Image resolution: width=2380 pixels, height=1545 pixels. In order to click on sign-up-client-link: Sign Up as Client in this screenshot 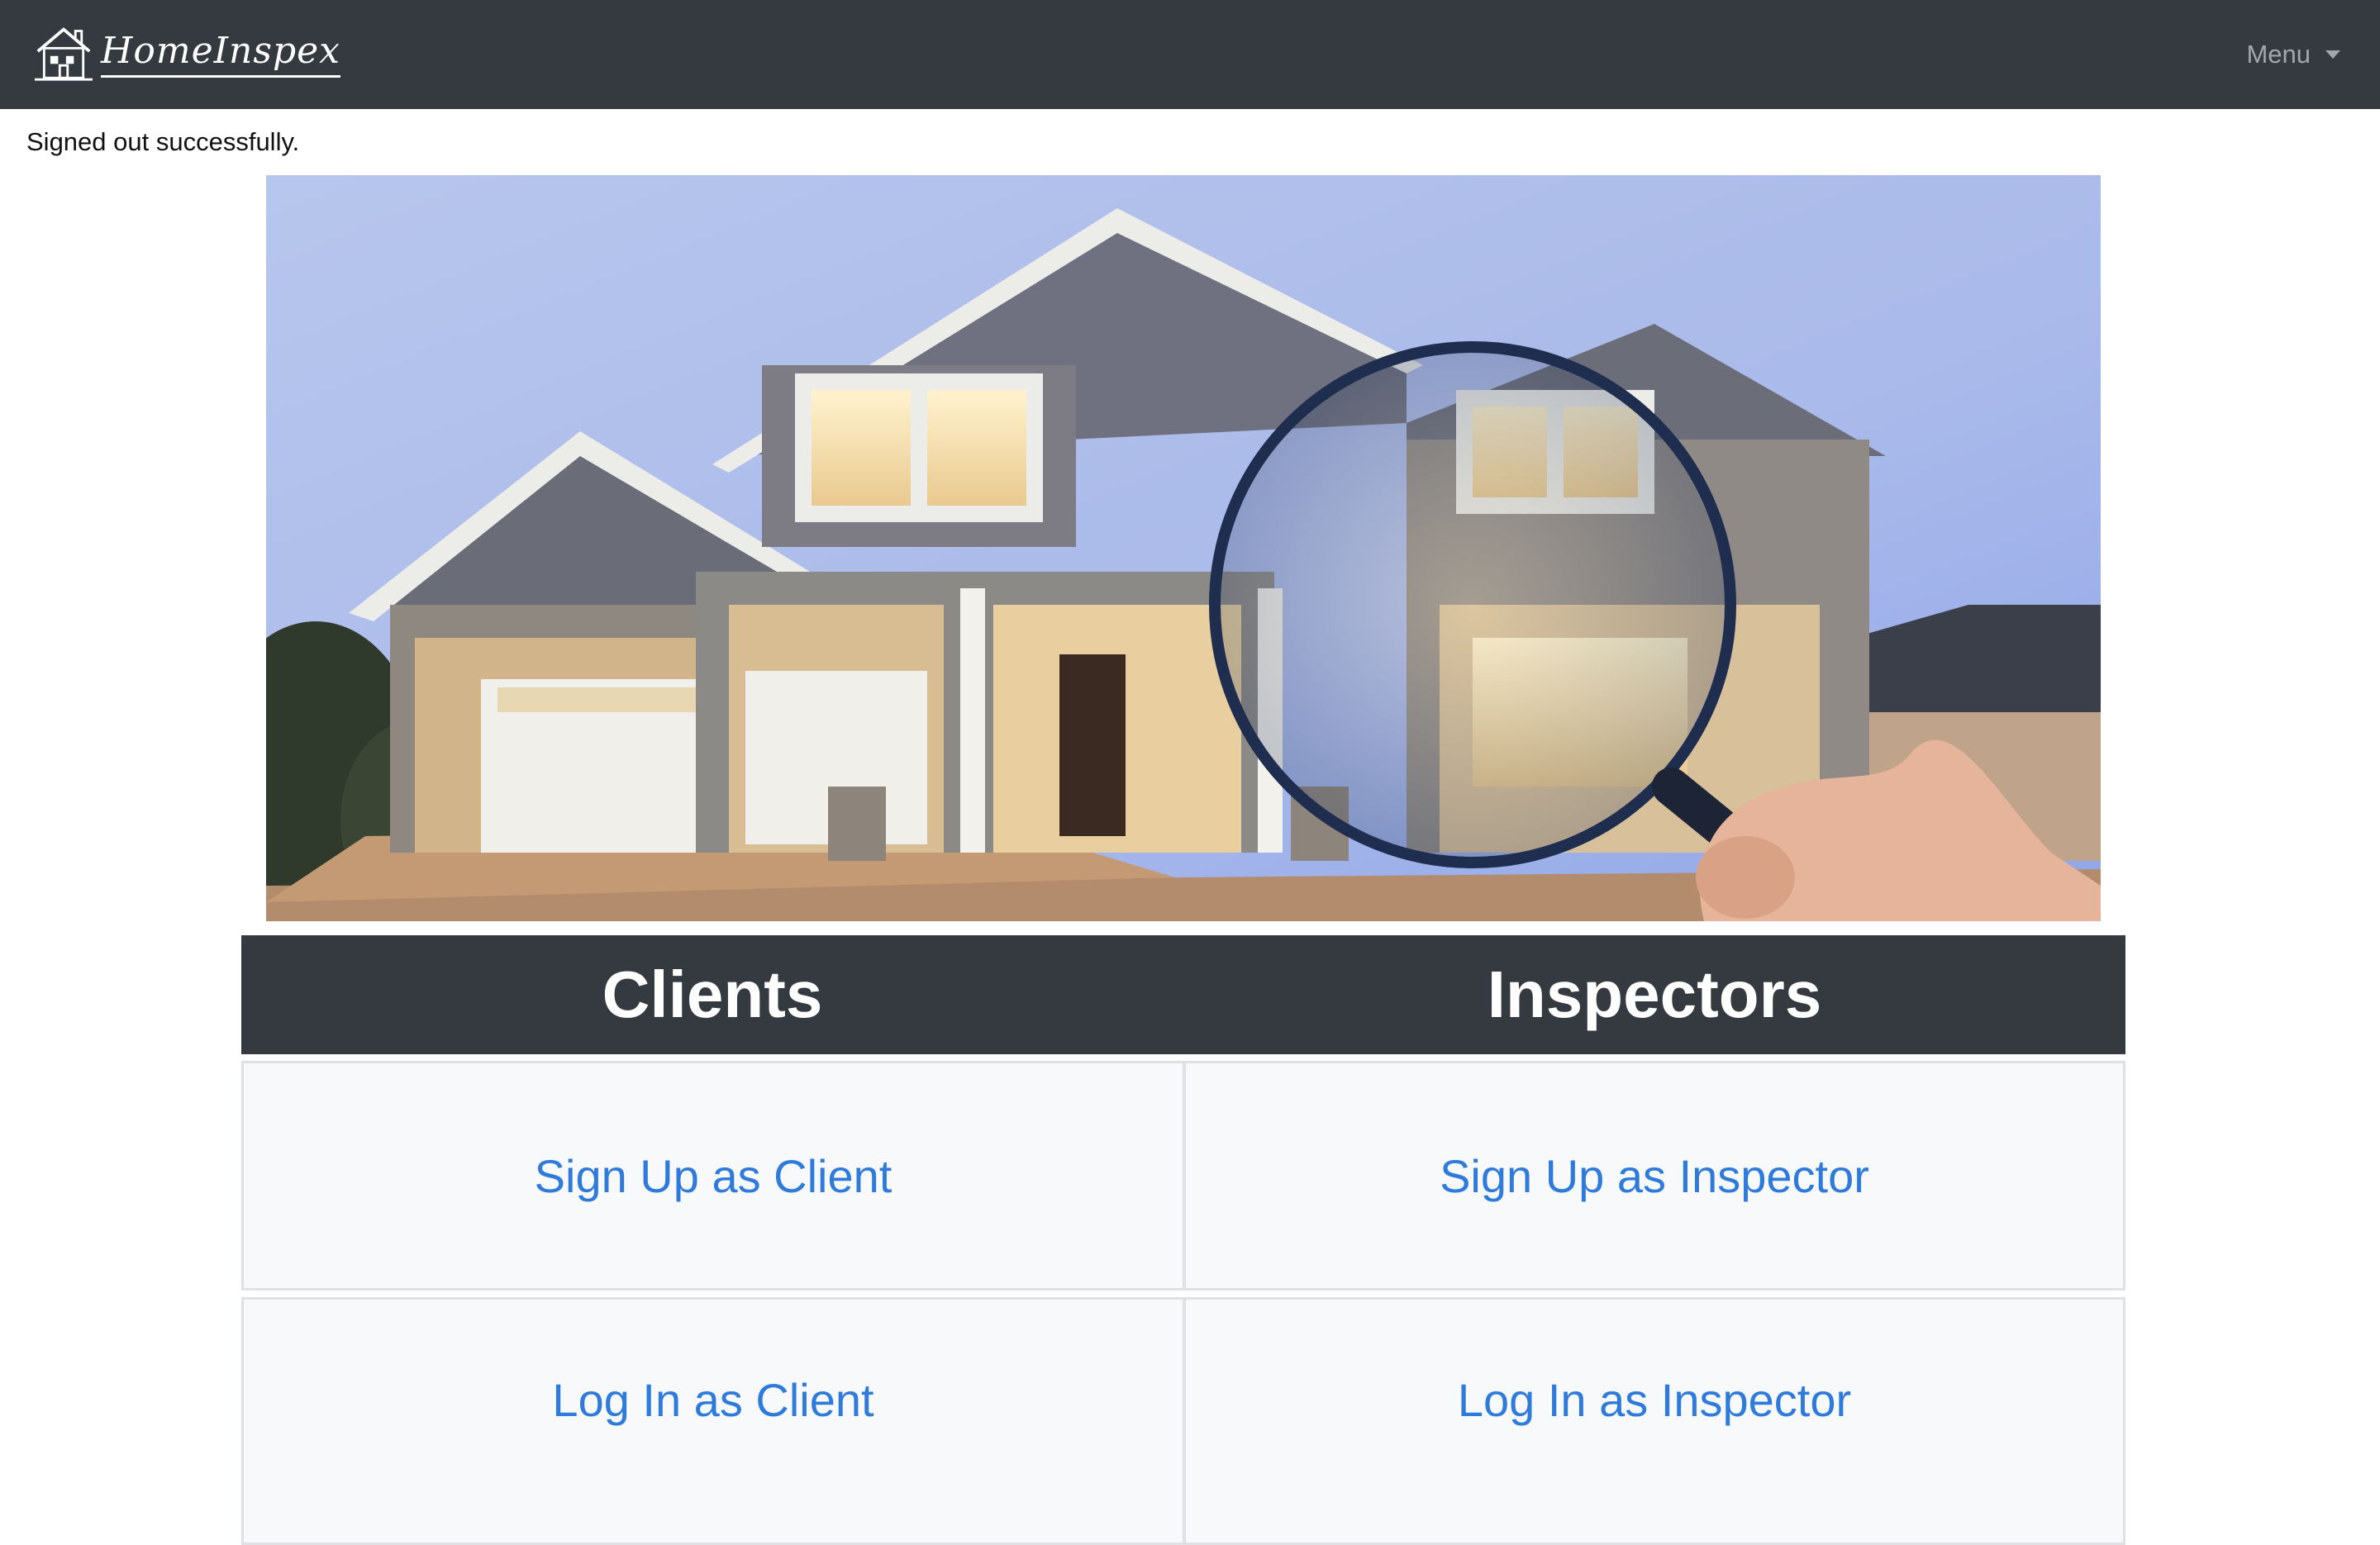, I will do `click(713, 1176)`.